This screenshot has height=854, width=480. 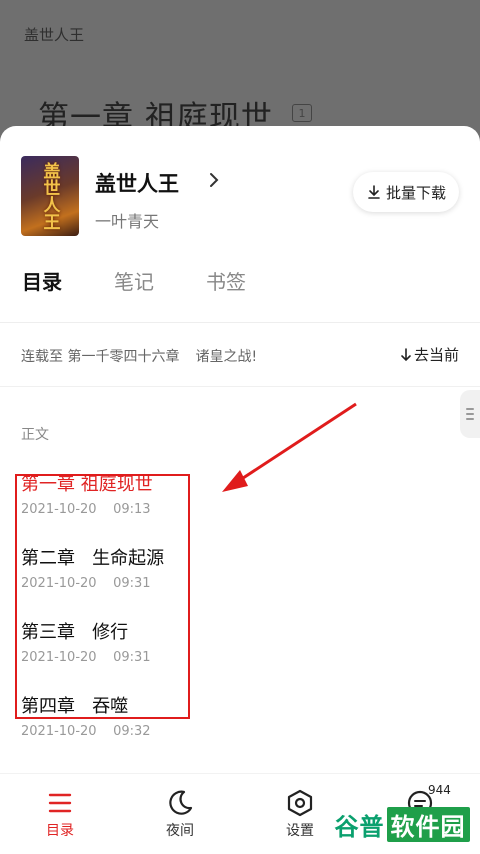 I want to click on watermark-part2: 软件园, so click(x=428, y=824).